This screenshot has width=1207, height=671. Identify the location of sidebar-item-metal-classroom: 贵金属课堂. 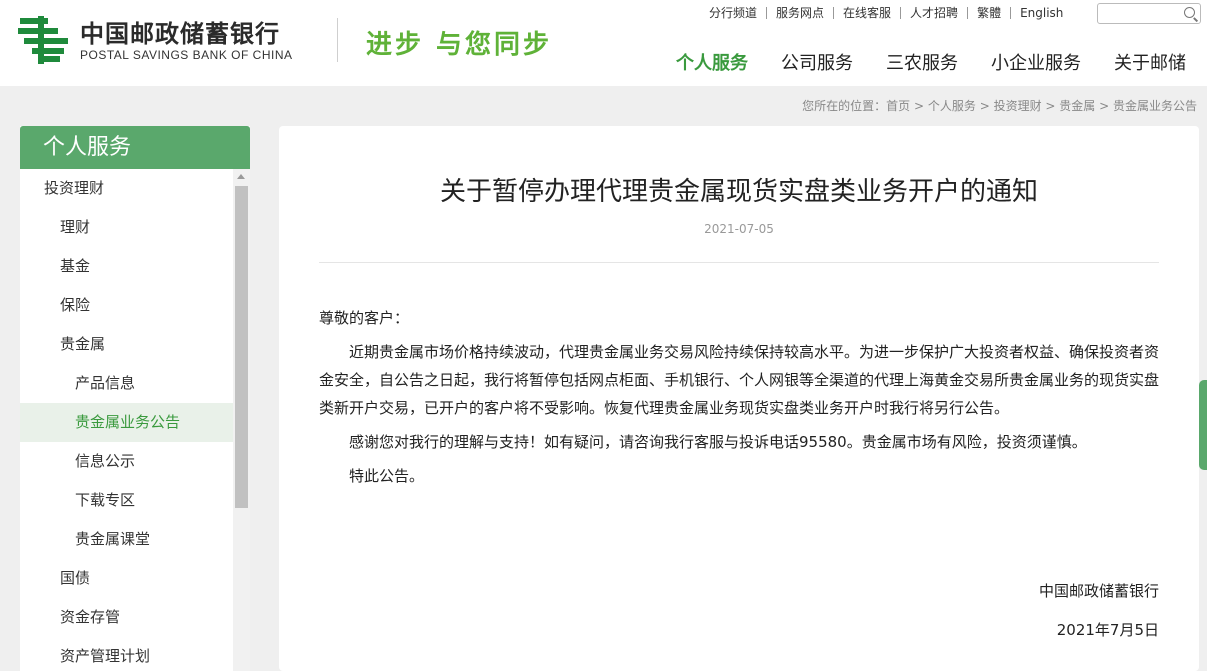
(135, 539).